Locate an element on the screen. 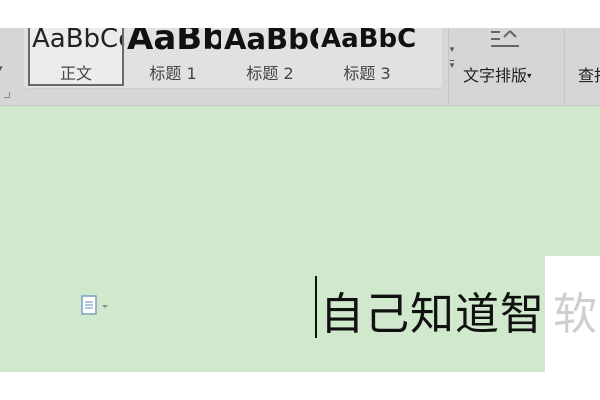  style-normal: AaBbCcDd 正文 is located at coordinates (76, 57).